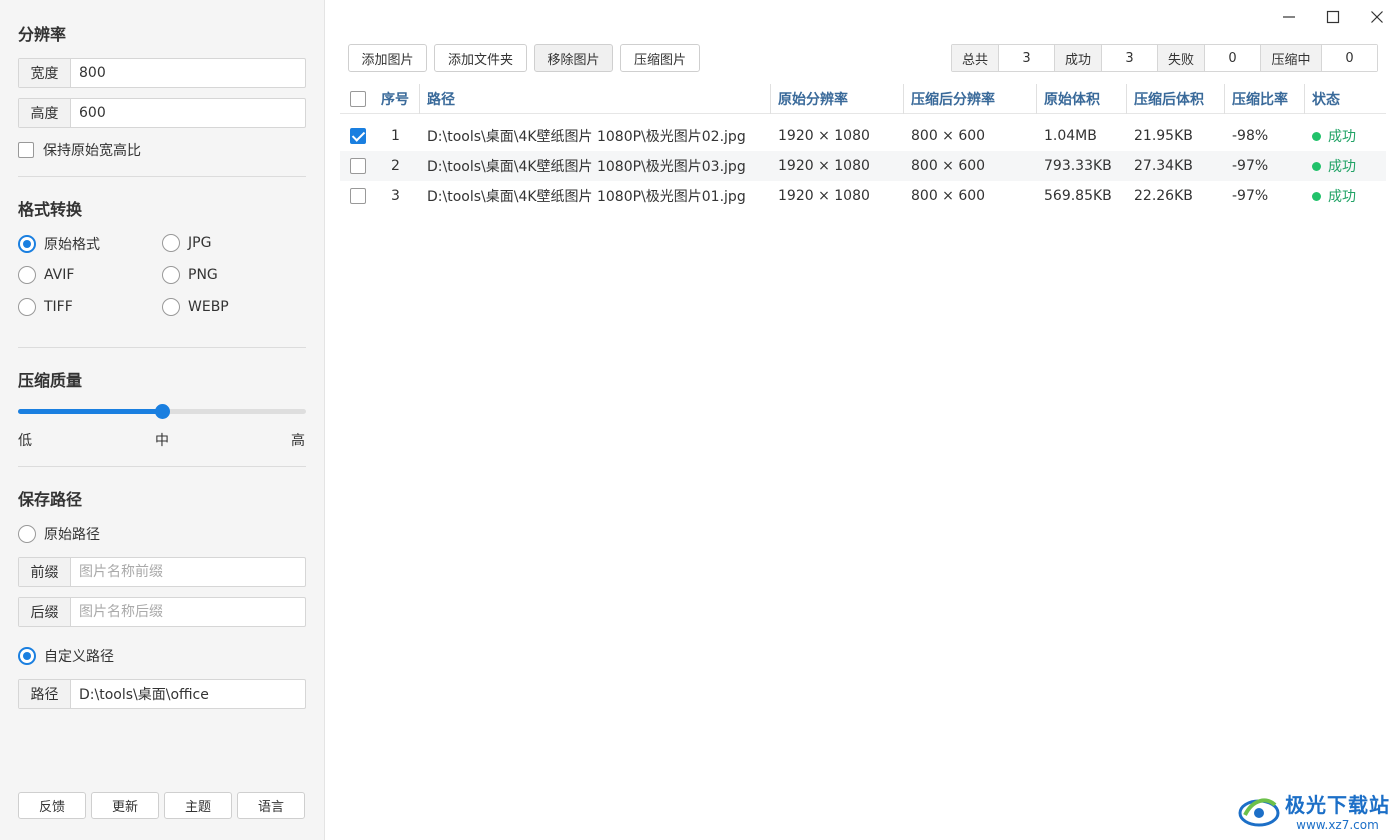 This screenshot has height=840, width=1400. Describe the element at coordinates (198, 805) in the screenshot. I see `theme-button: 主题` at that location.